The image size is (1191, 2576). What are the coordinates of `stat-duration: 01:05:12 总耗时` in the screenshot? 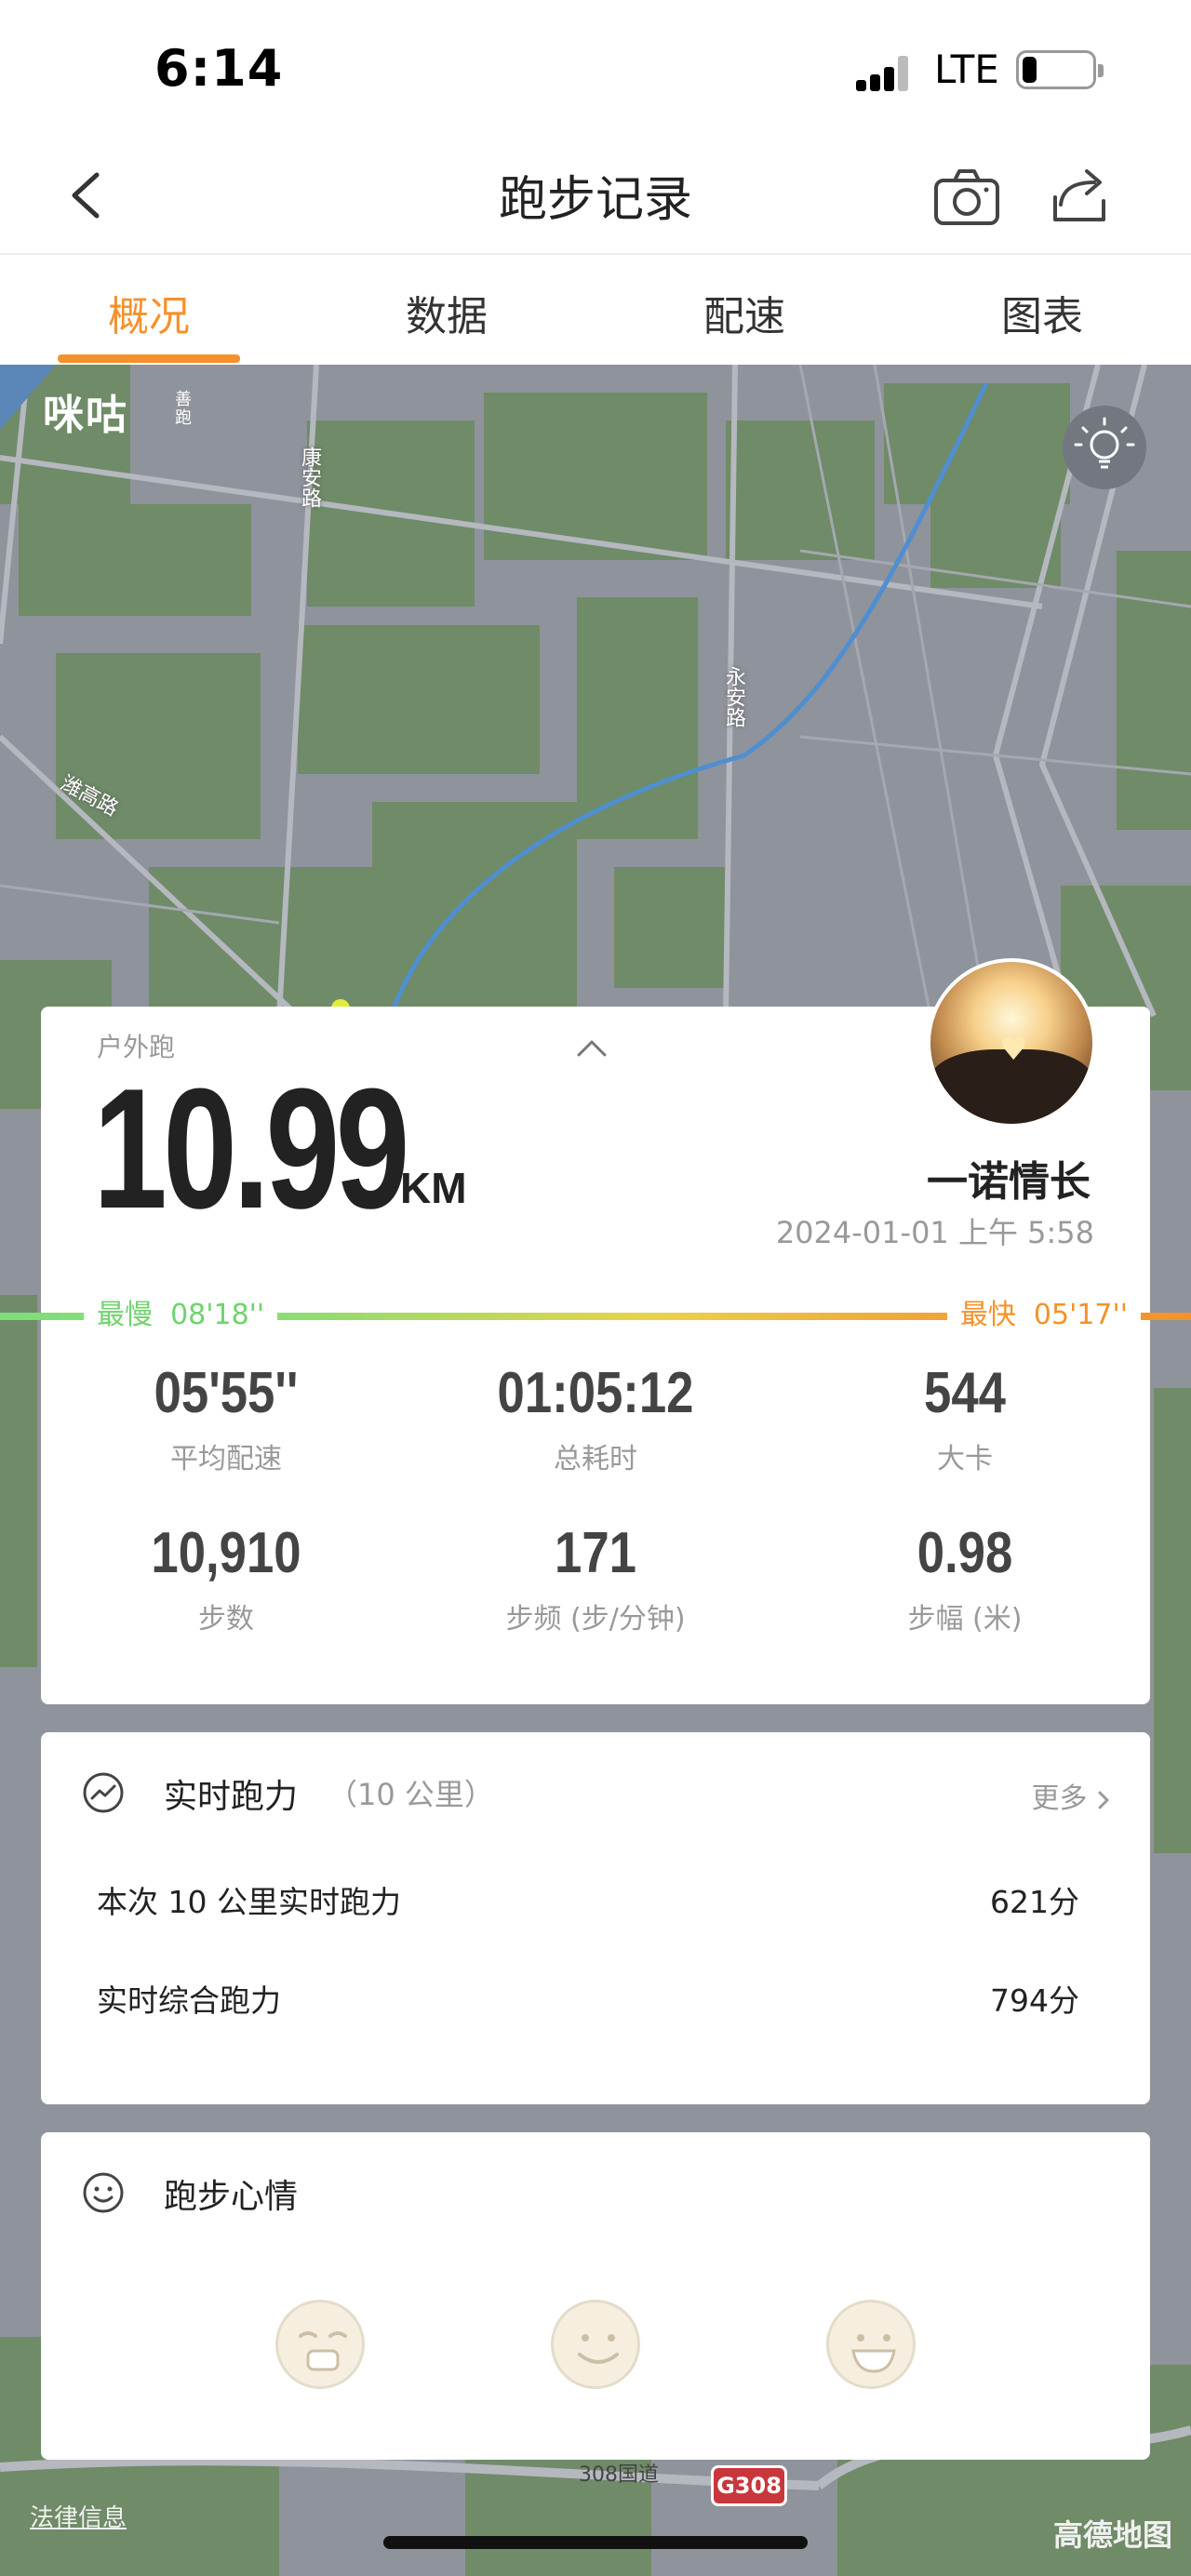 It's located at (595, 1418).